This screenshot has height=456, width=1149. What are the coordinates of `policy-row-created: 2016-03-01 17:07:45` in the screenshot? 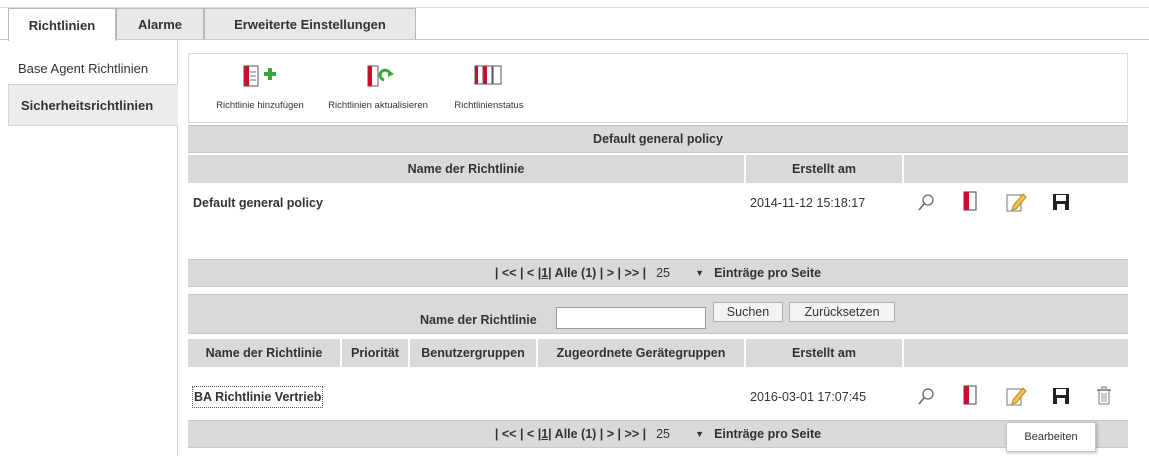 It's located at (808, 397).